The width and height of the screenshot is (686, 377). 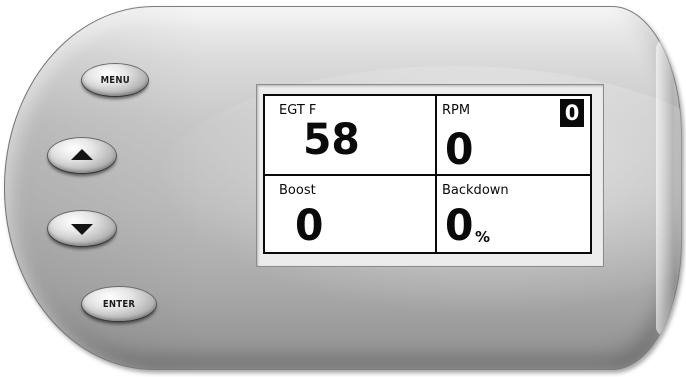 I want to click on enter-button-label: ENTER, so click(x=119, y=304).